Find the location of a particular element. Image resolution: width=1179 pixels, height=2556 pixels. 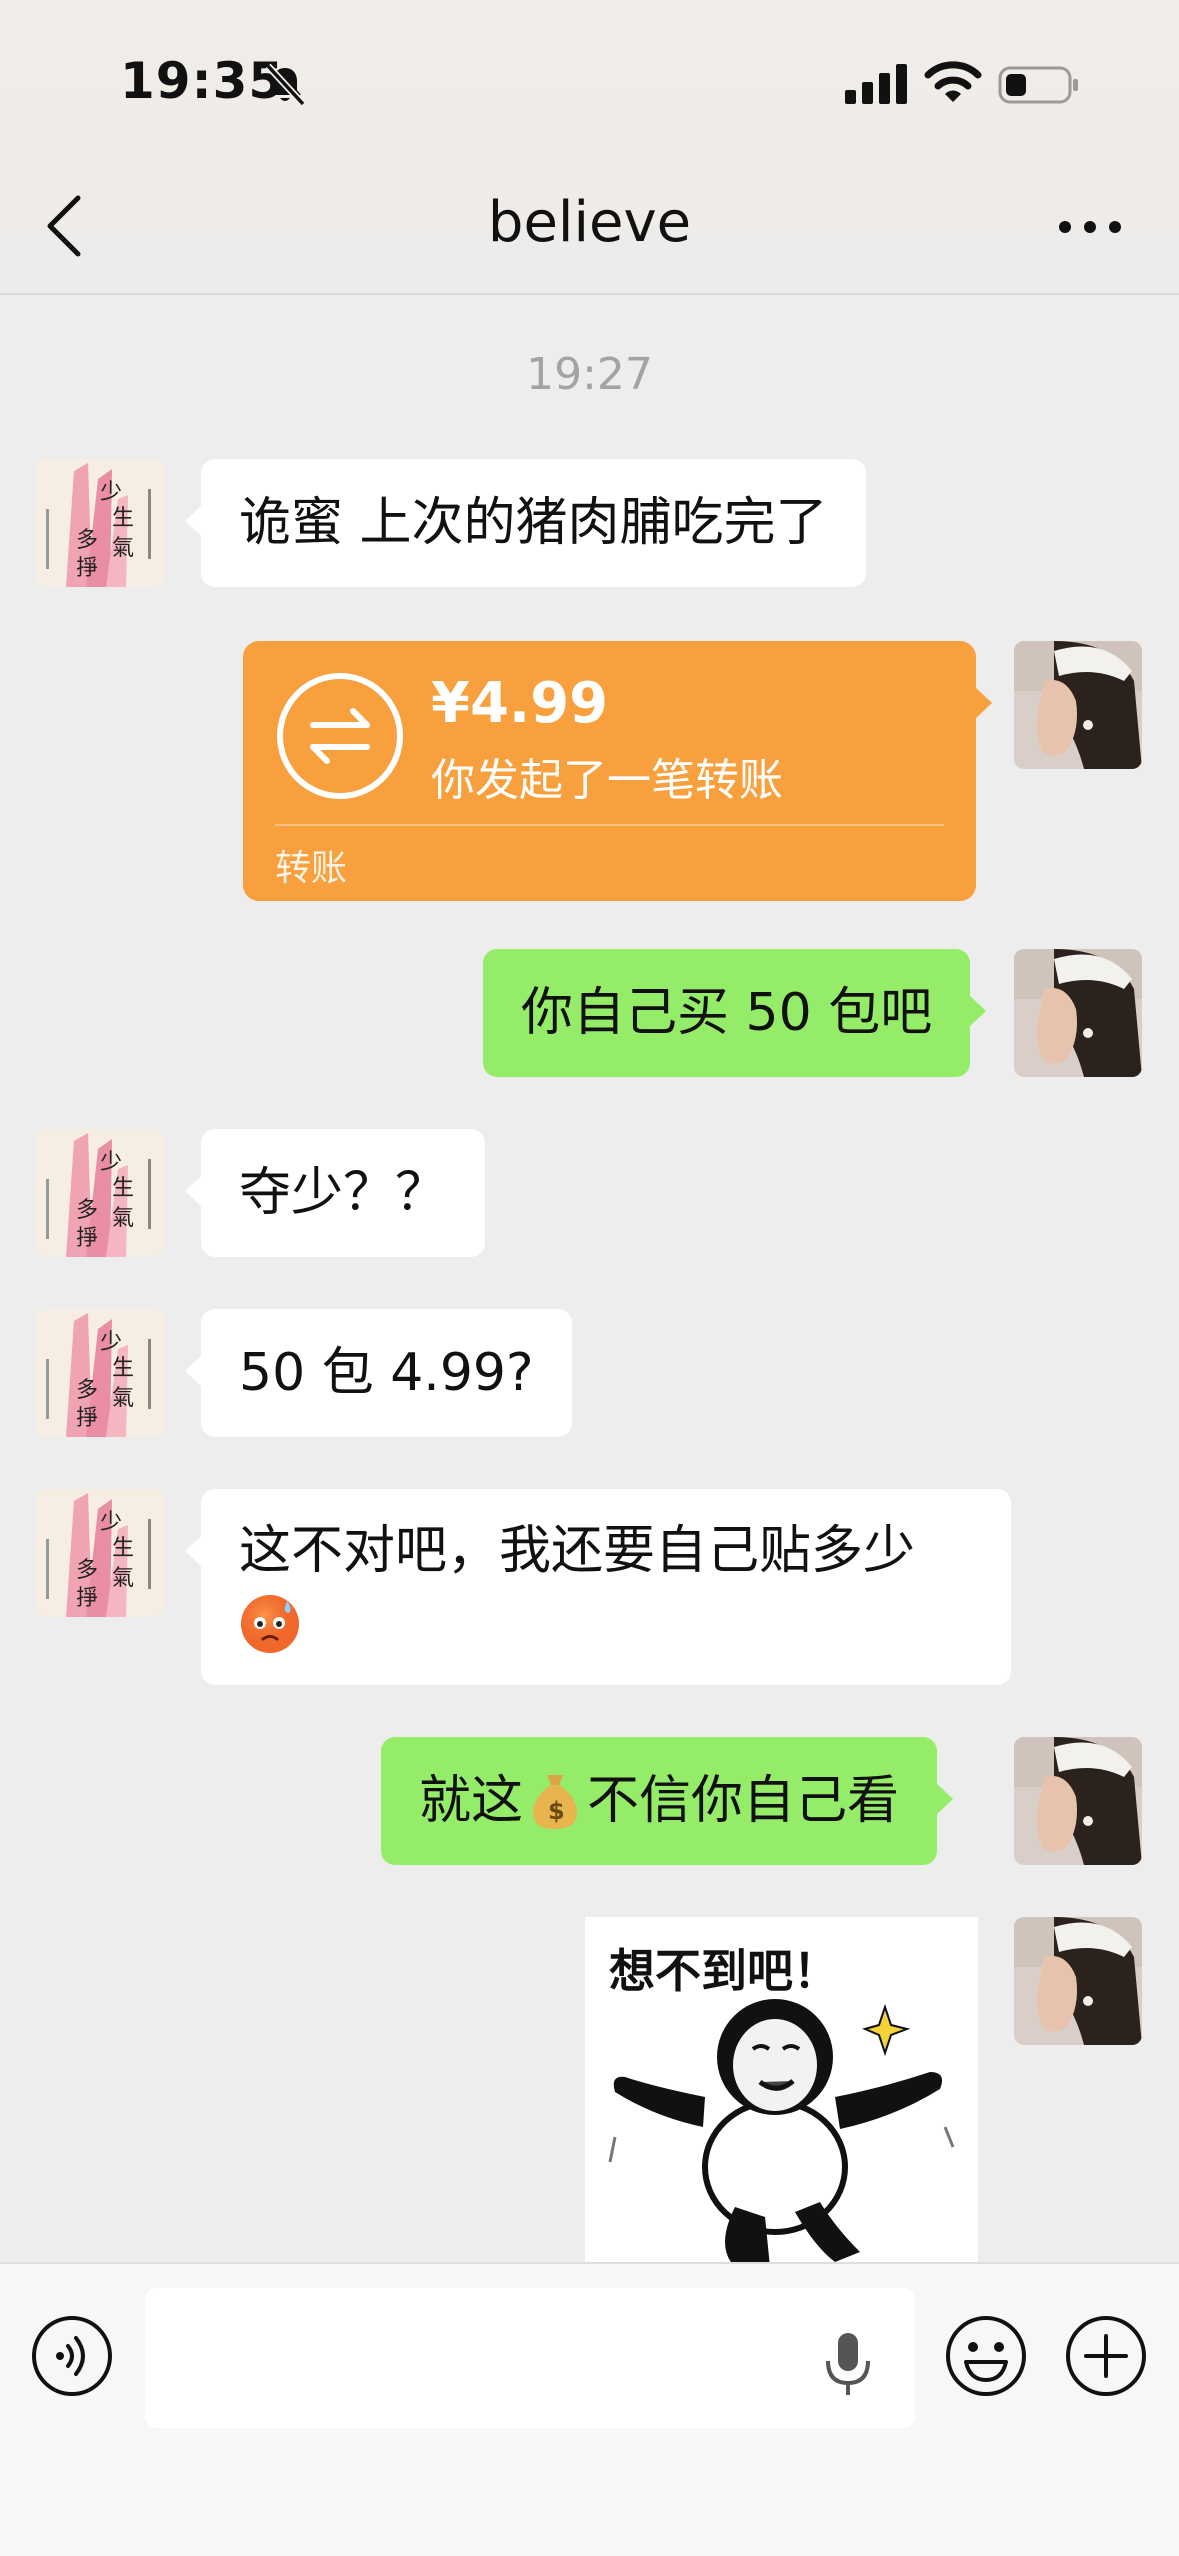

input-bar is located at coordinates (589, 2409).